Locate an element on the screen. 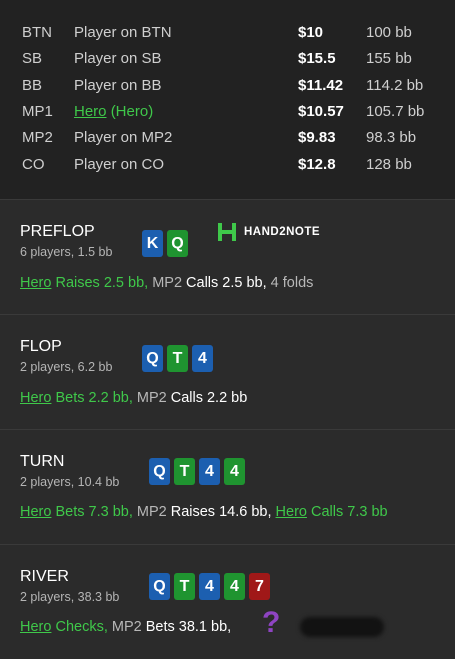  street-actions: Hero Bets 2.2 bb, MP2 Calls 2.2 bb is located at coordinates (133, 398).